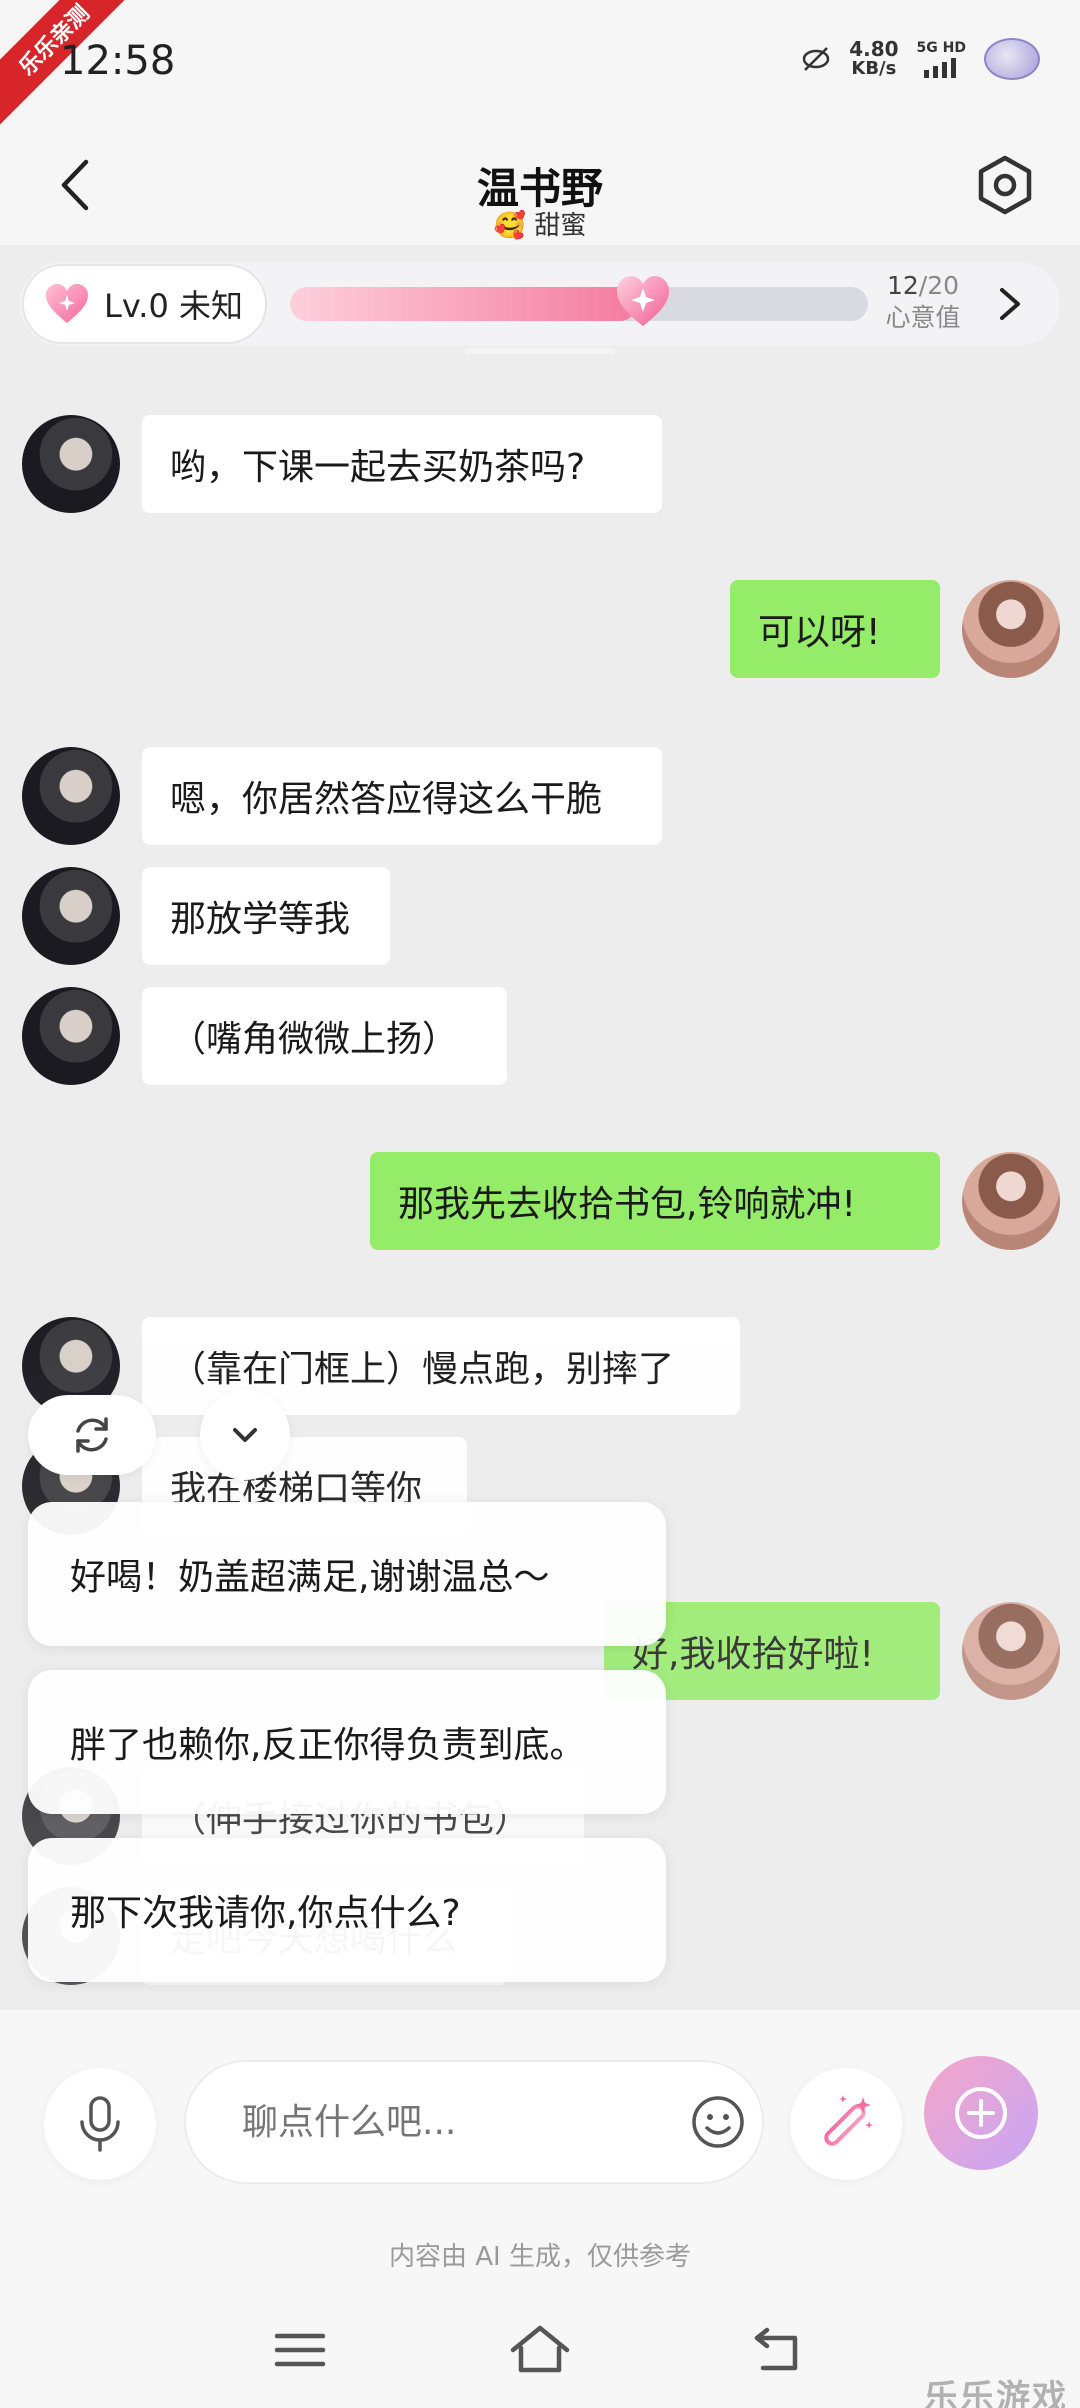  I want to click on system-nav-bar, so click(540, 2349).